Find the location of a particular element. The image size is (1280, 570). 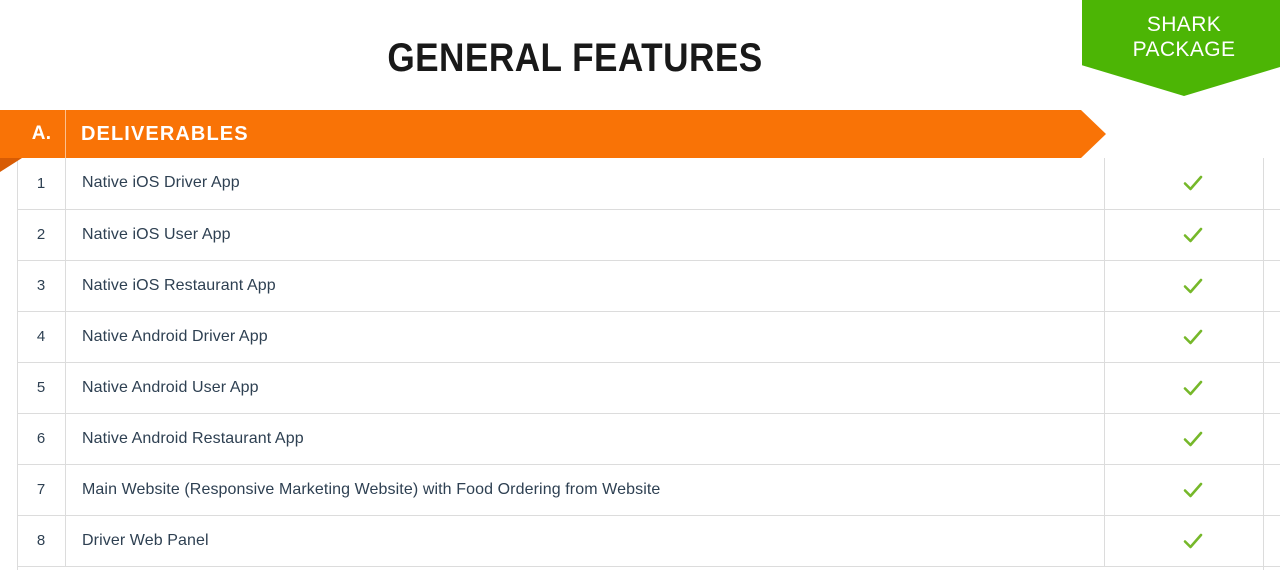

section-header-divider is located at coordinates (65, 134).